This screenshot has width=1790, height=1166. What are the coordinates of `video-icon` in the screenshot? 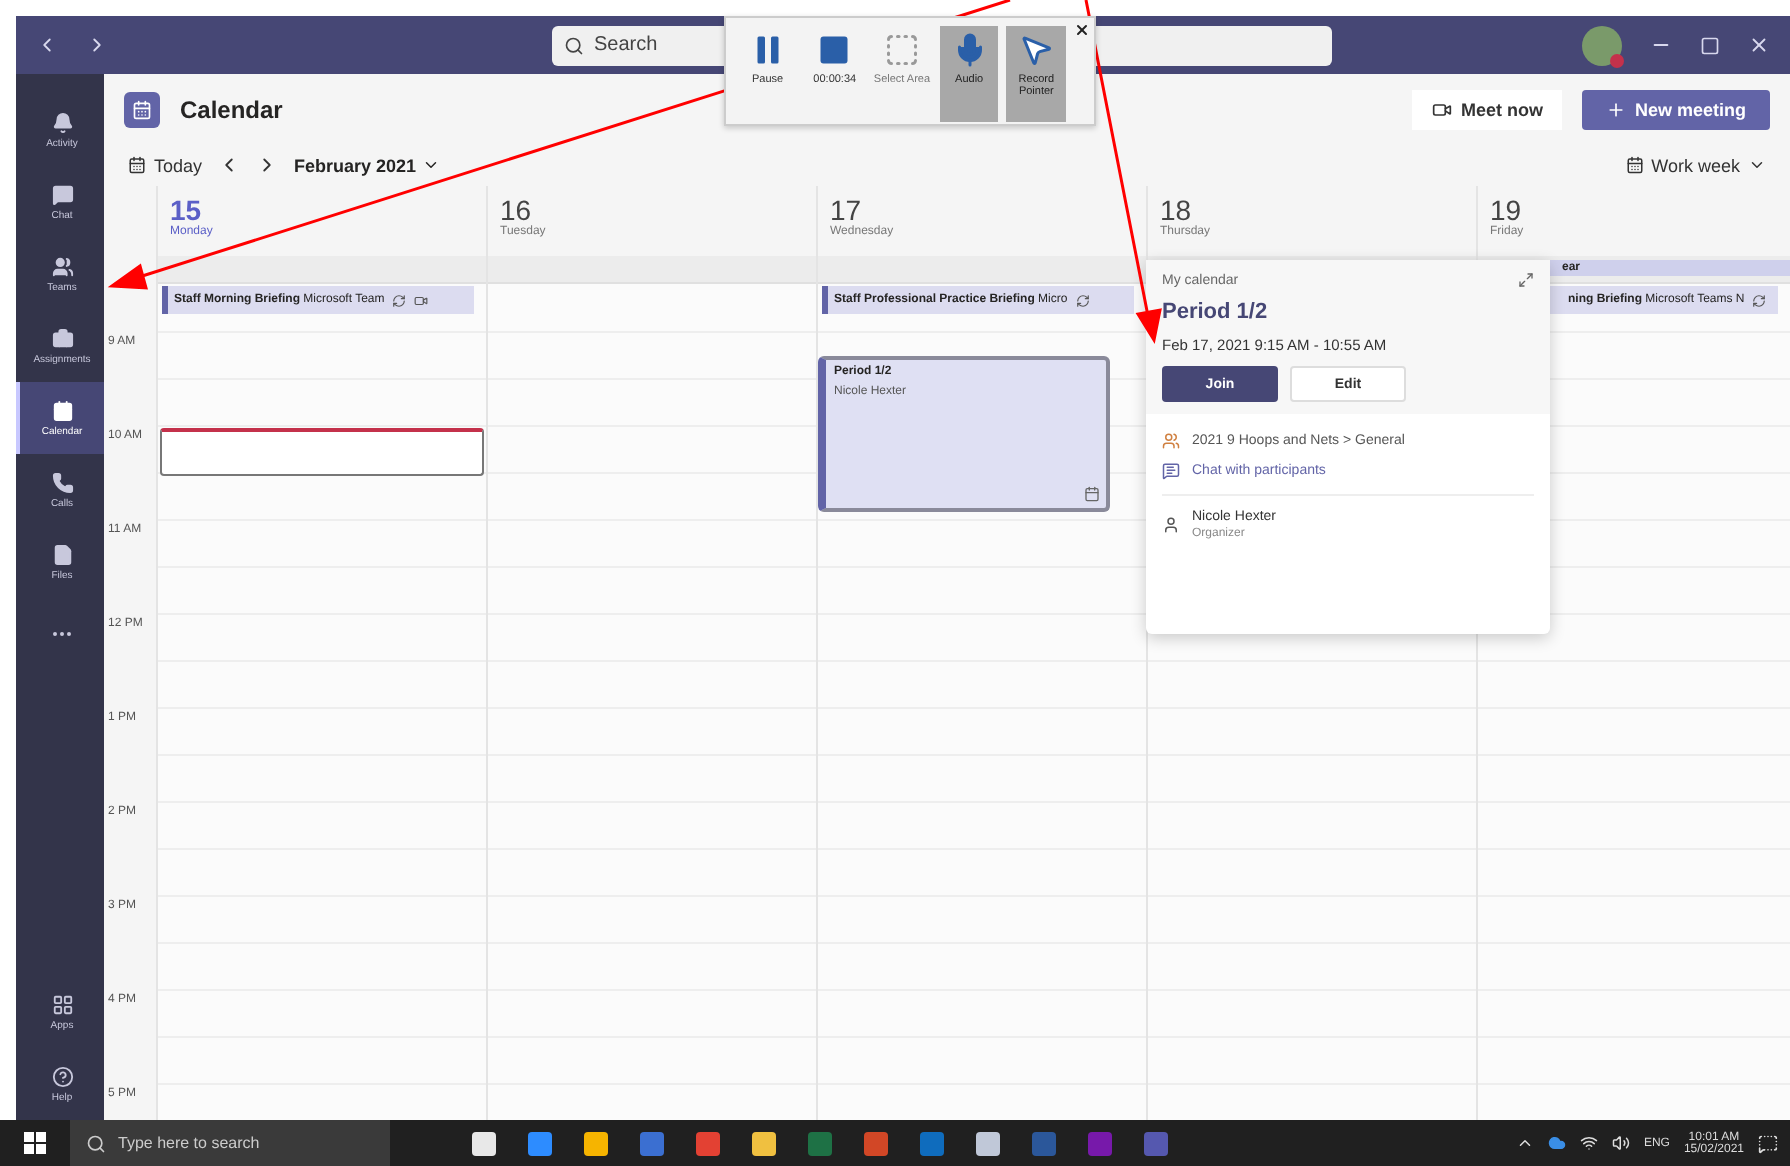 It's located at (1442, 109).